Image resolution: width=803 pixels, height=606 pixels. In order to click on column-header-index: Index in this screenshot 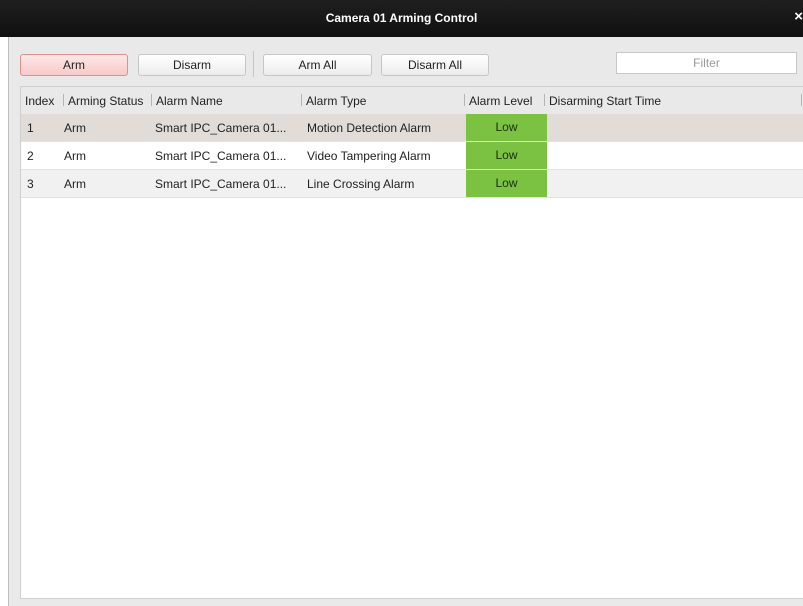, I will do `click(39, 101)`.